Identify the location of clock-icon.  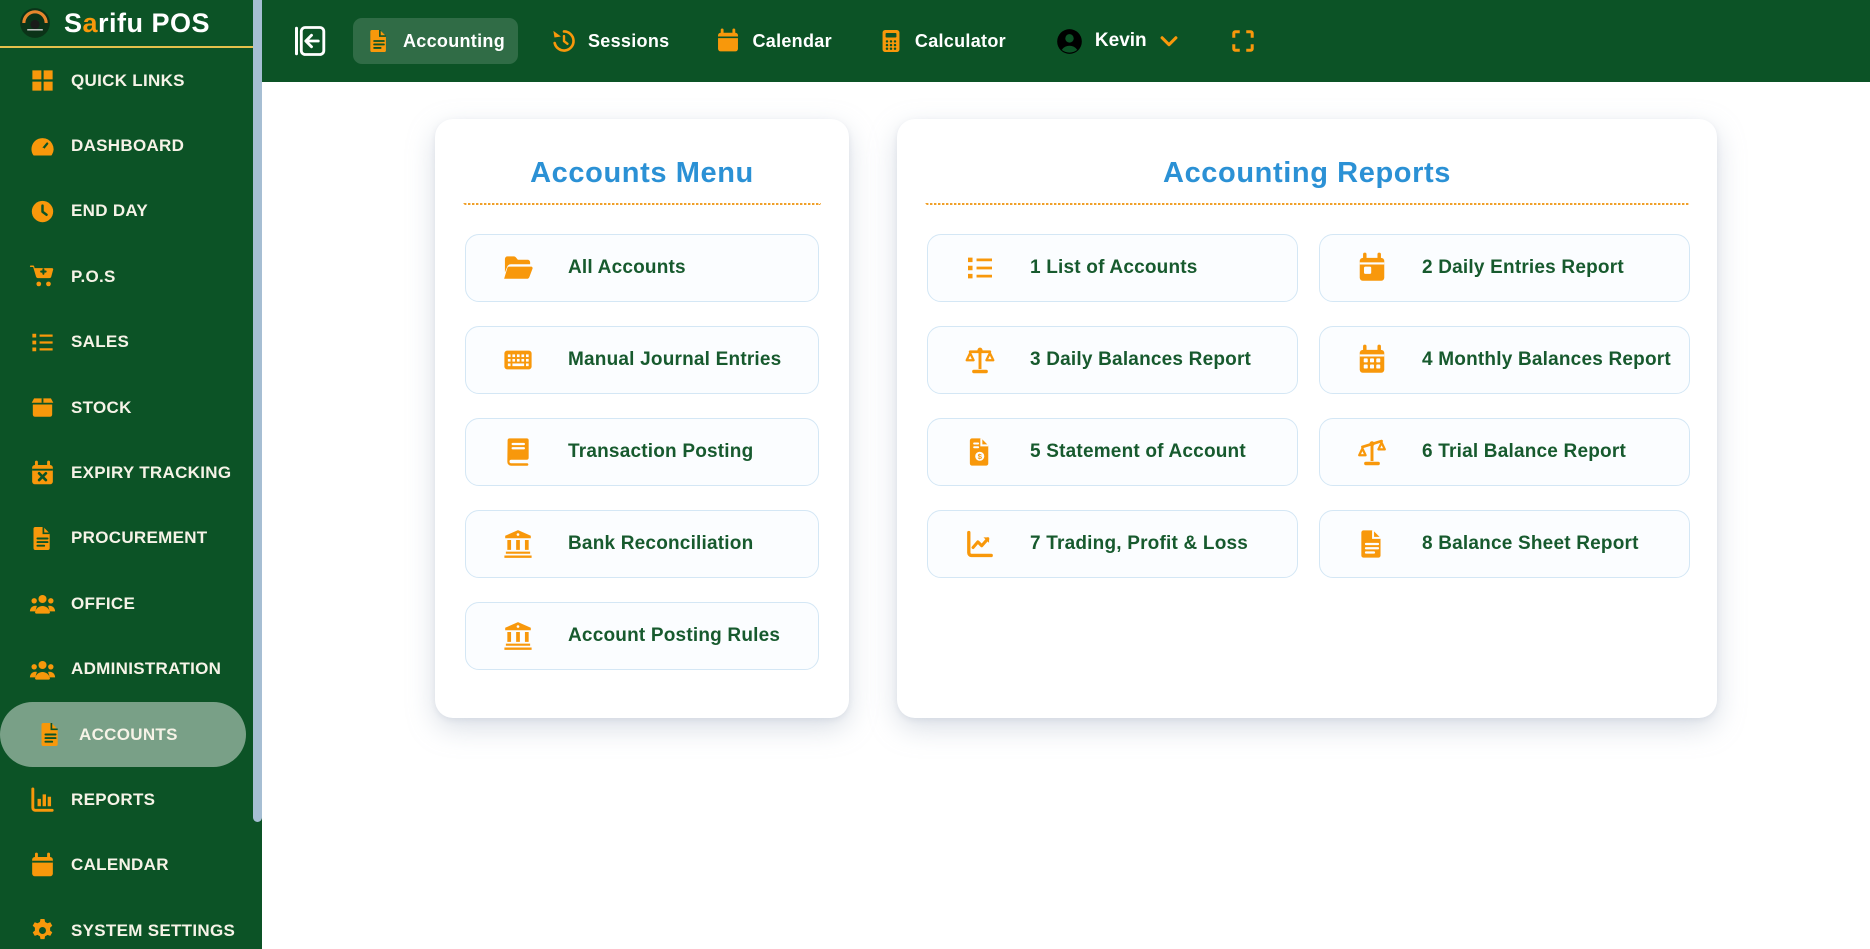
(42, 211).